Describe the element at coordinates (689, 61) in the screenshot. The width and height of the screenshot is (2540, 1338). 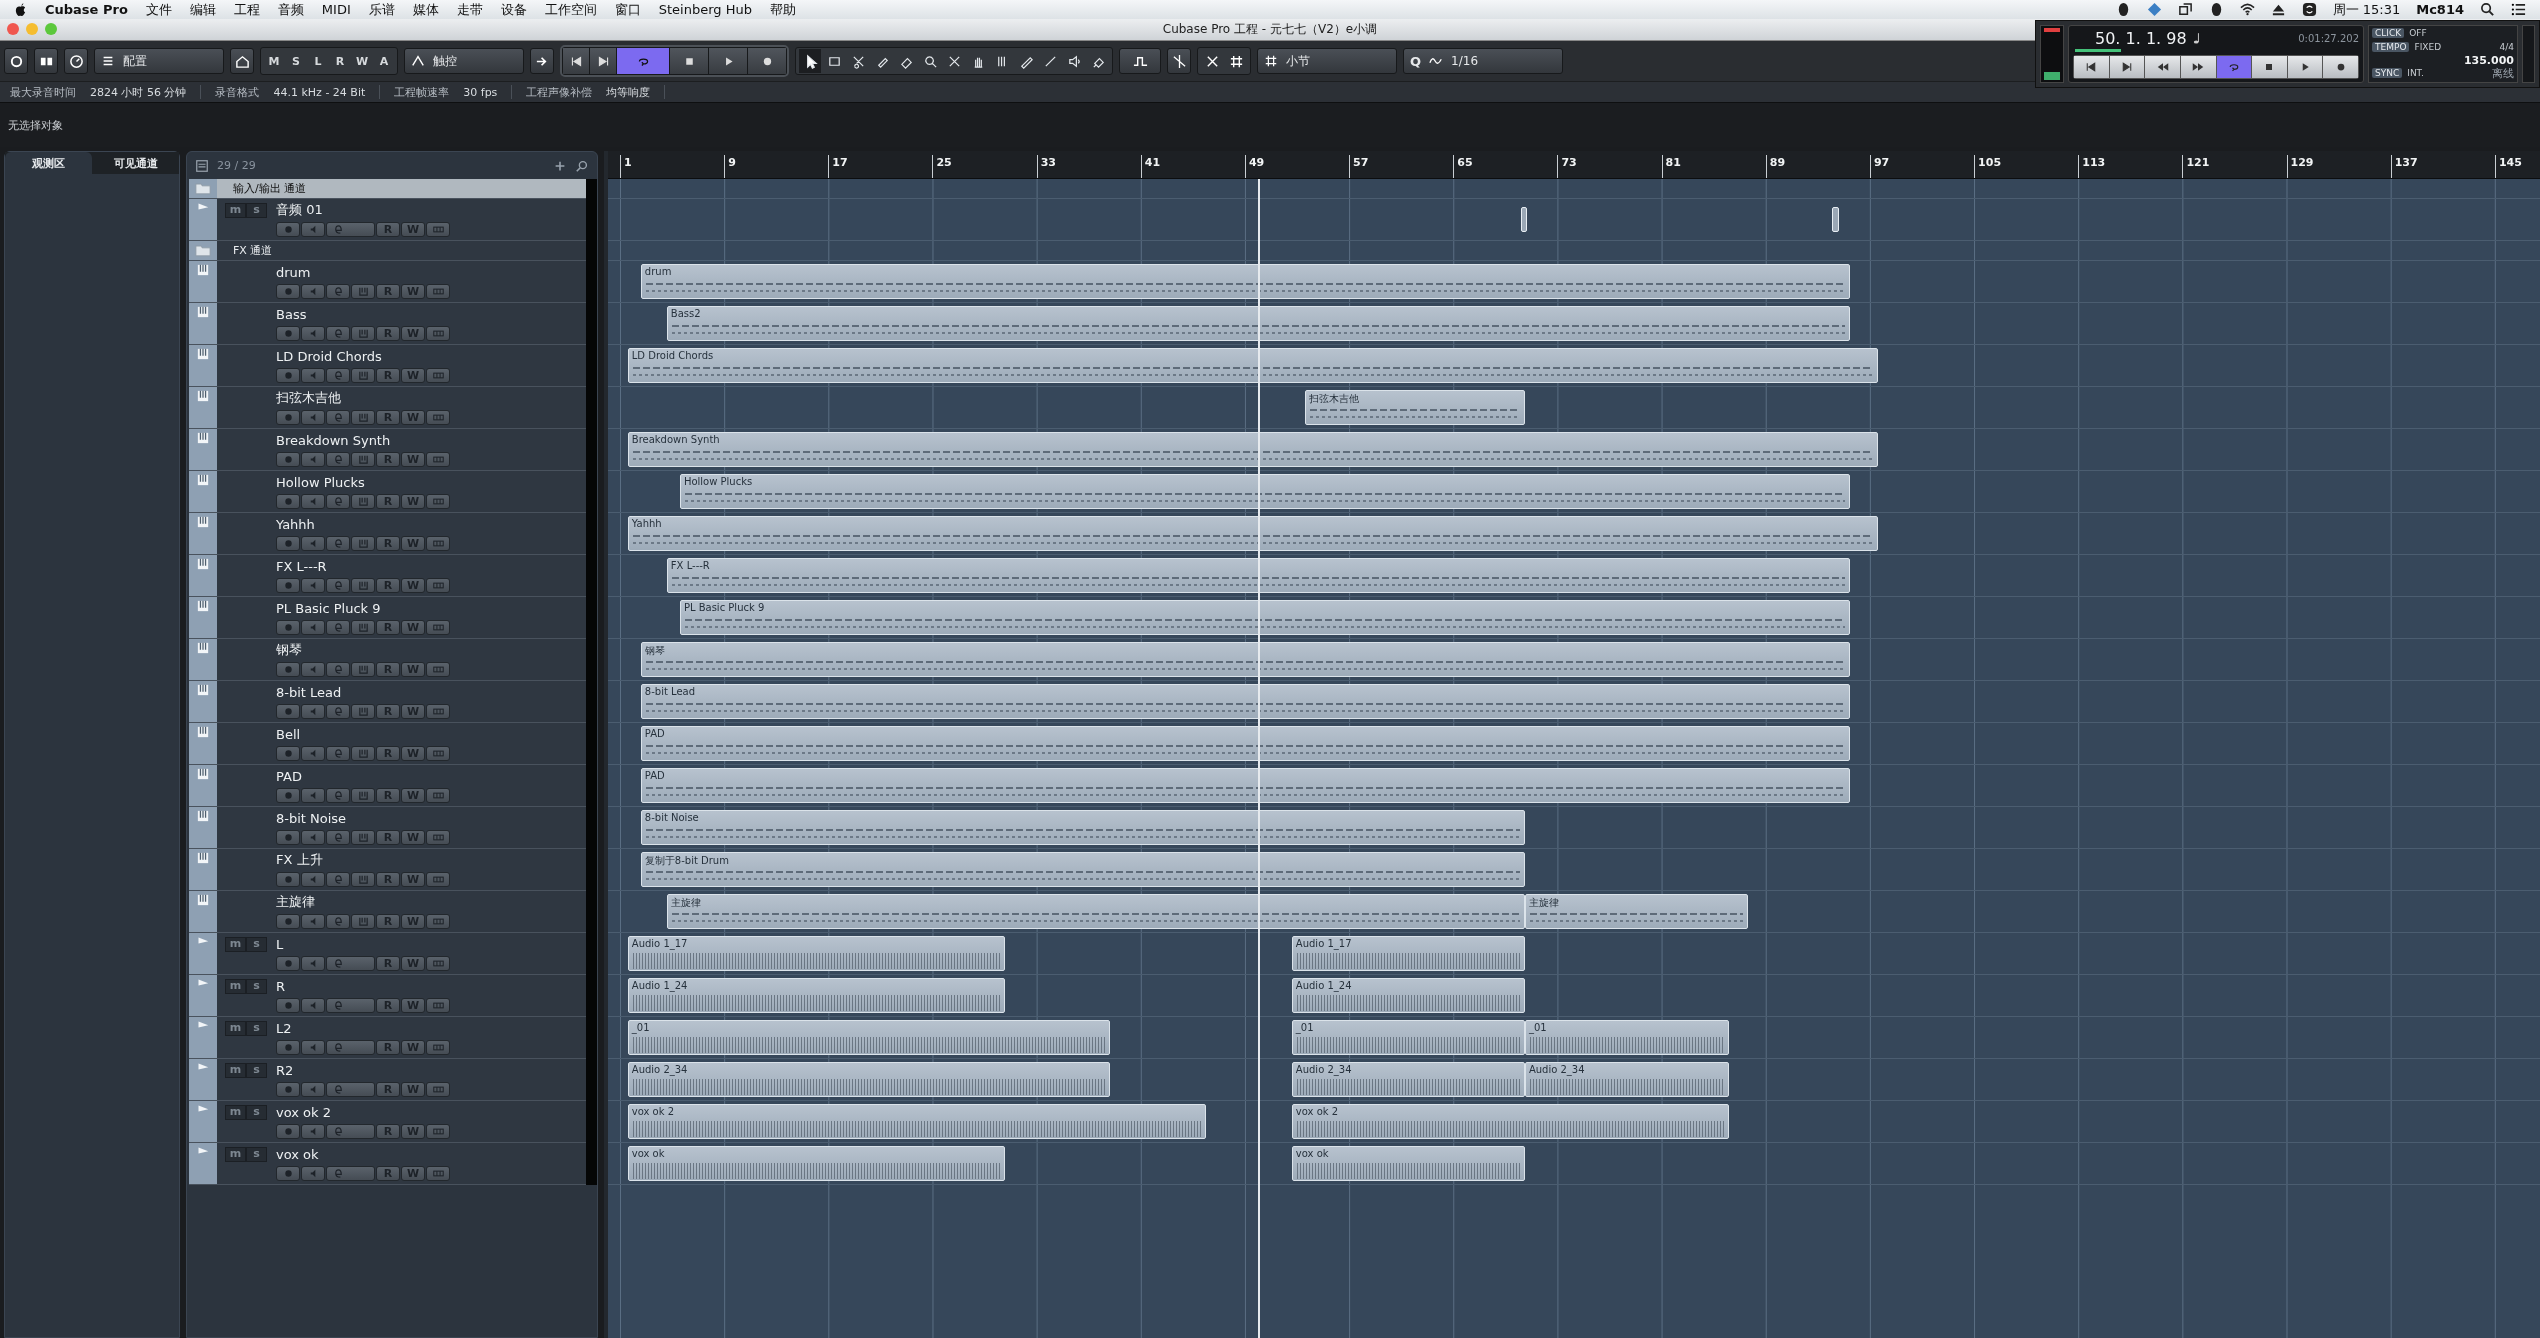
I see `stop-button` at that location.